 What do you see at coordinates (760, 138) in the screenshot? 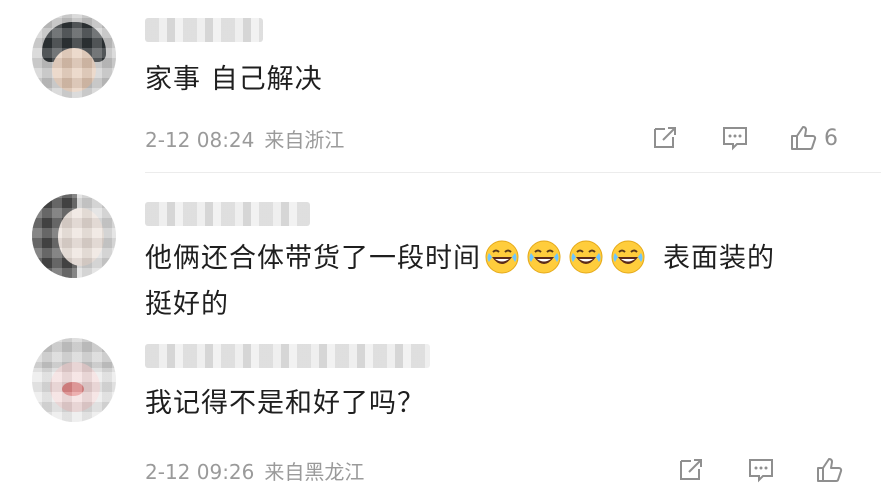
I see `comment-actions: 6` at bounding box center [760, 138].